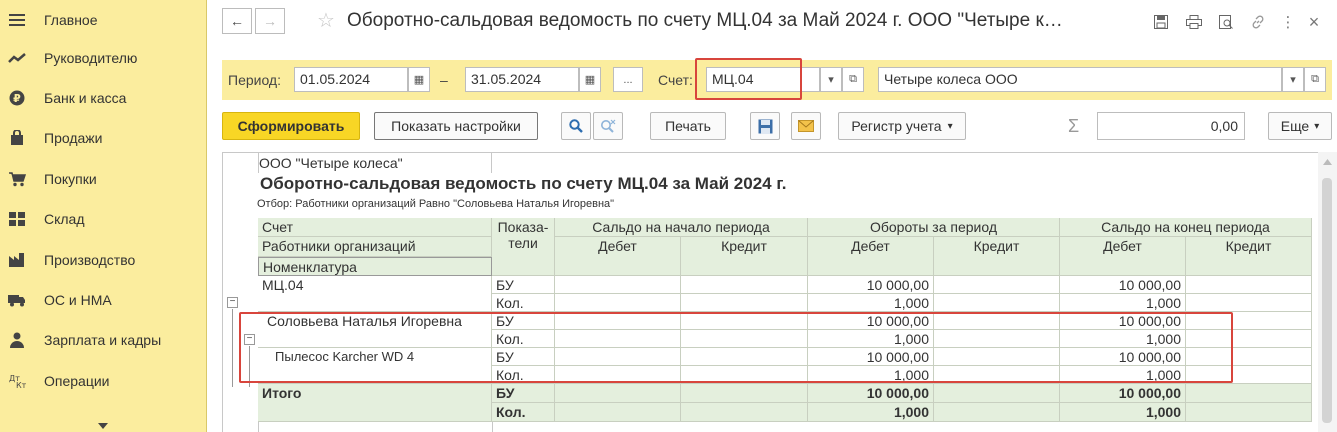 The height and width of the screenshot is (432, 1337). Describe the element at coordinates (270, 21) in the screenshot. I see `forward-button: →` at that location.